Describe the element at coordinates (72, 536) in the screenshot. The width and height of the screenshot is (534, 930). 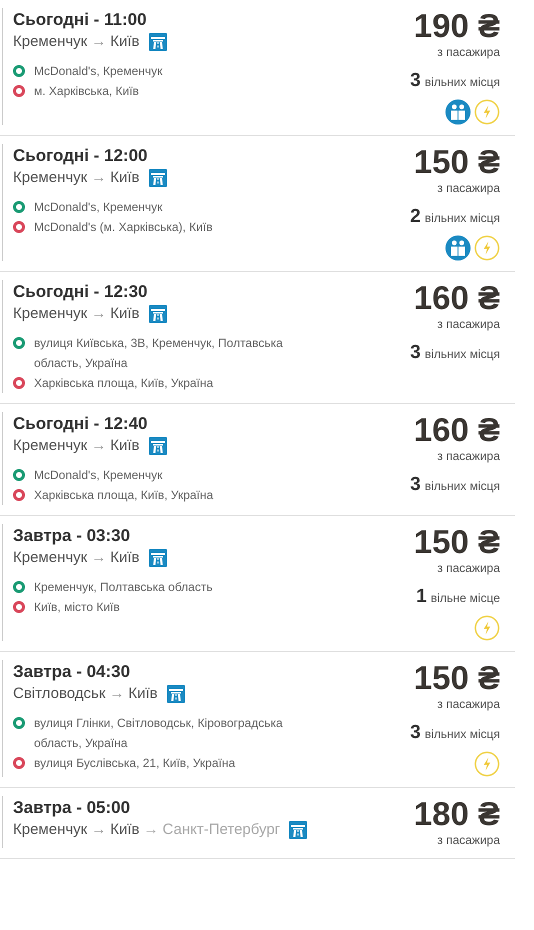
I see `trip-time: Завтра - 03:30` at that location.